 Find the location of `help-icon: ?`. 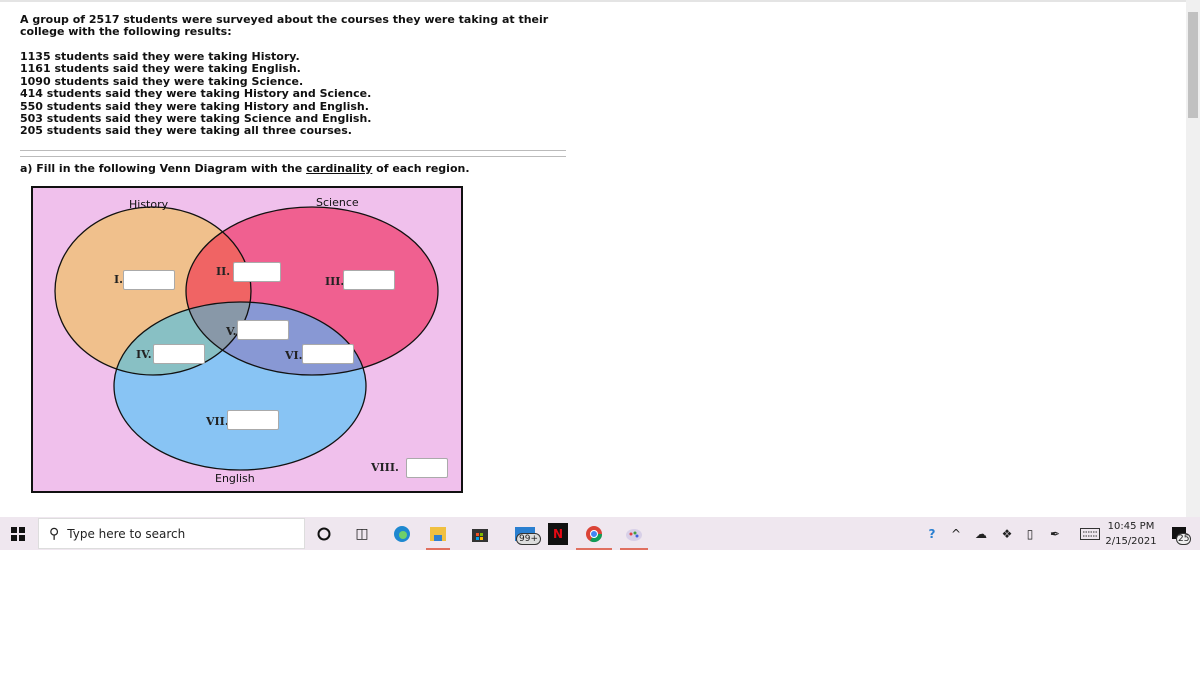

help-icon: ? is located at coordinates (932, 533).